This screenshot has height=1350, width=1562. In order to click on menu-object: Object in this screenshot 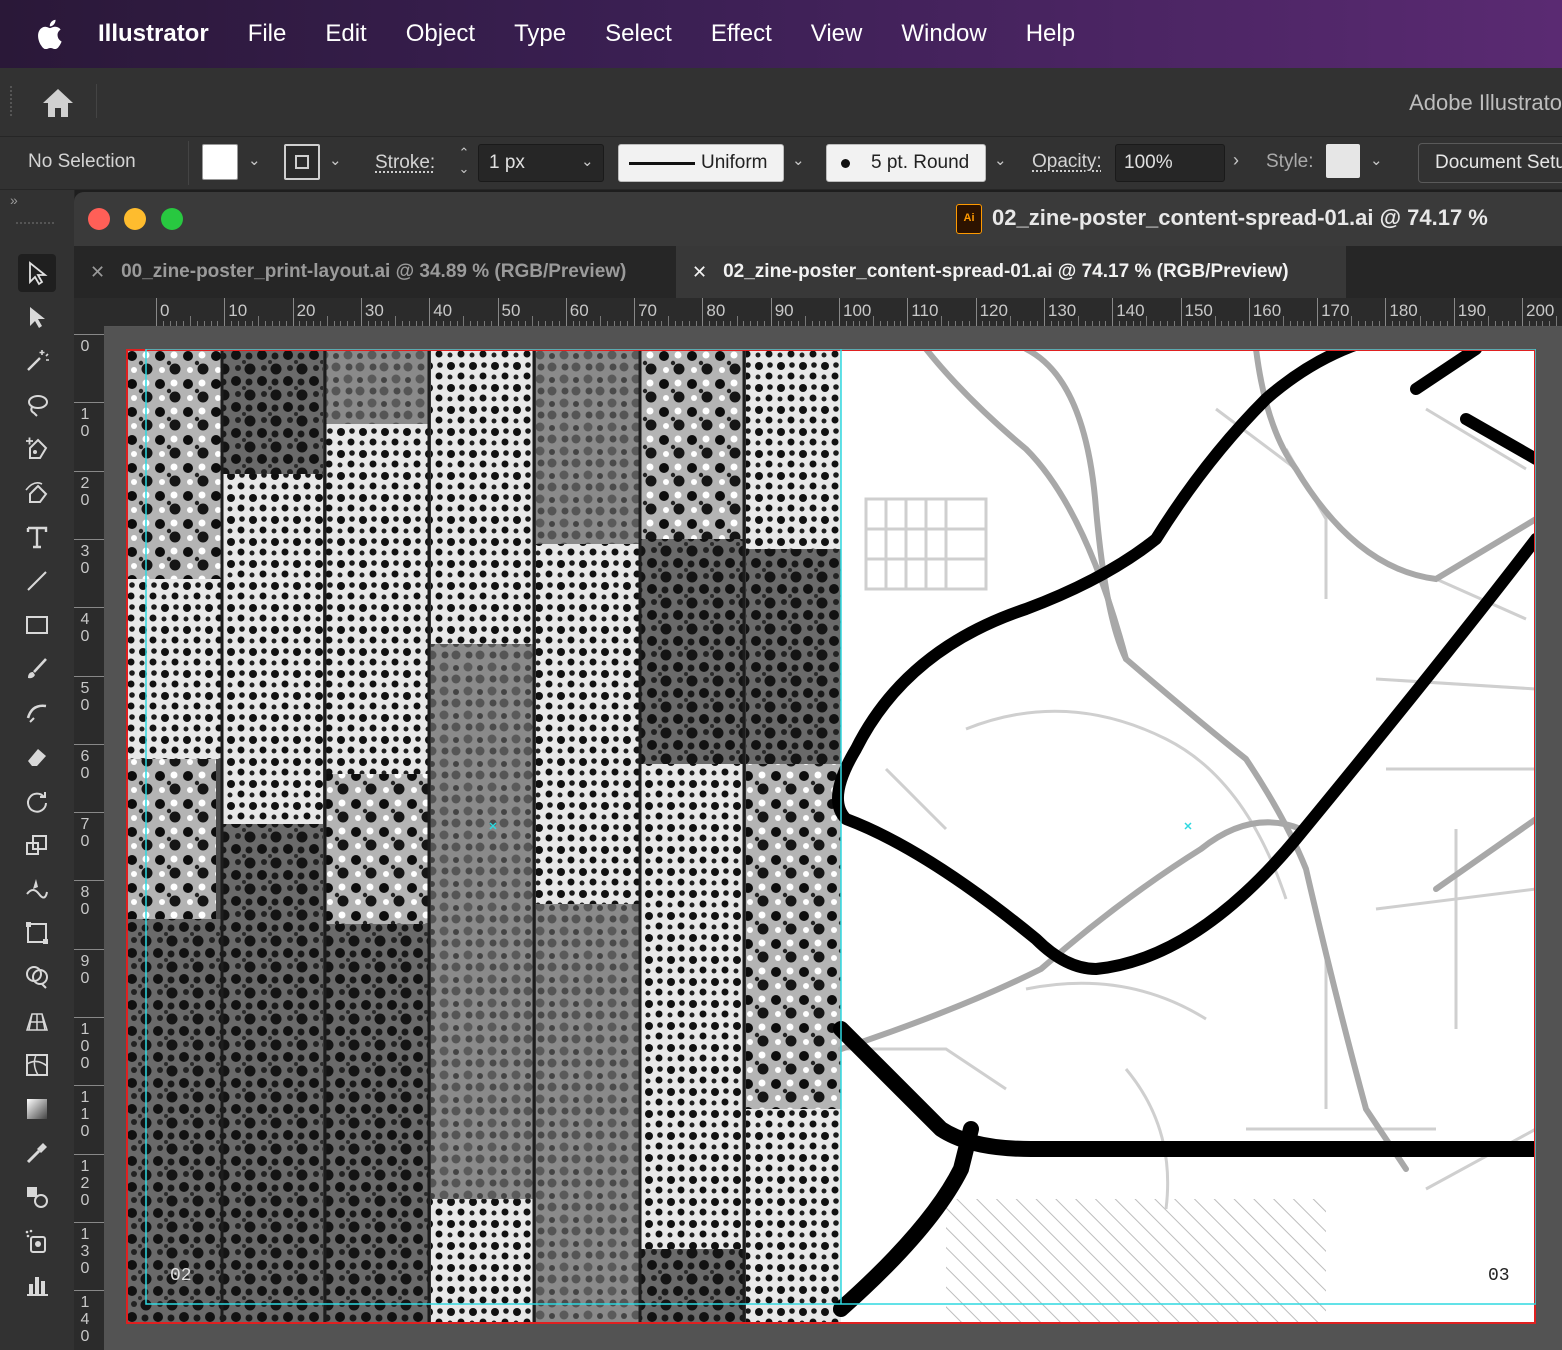, I will do `click(440, 34)`.